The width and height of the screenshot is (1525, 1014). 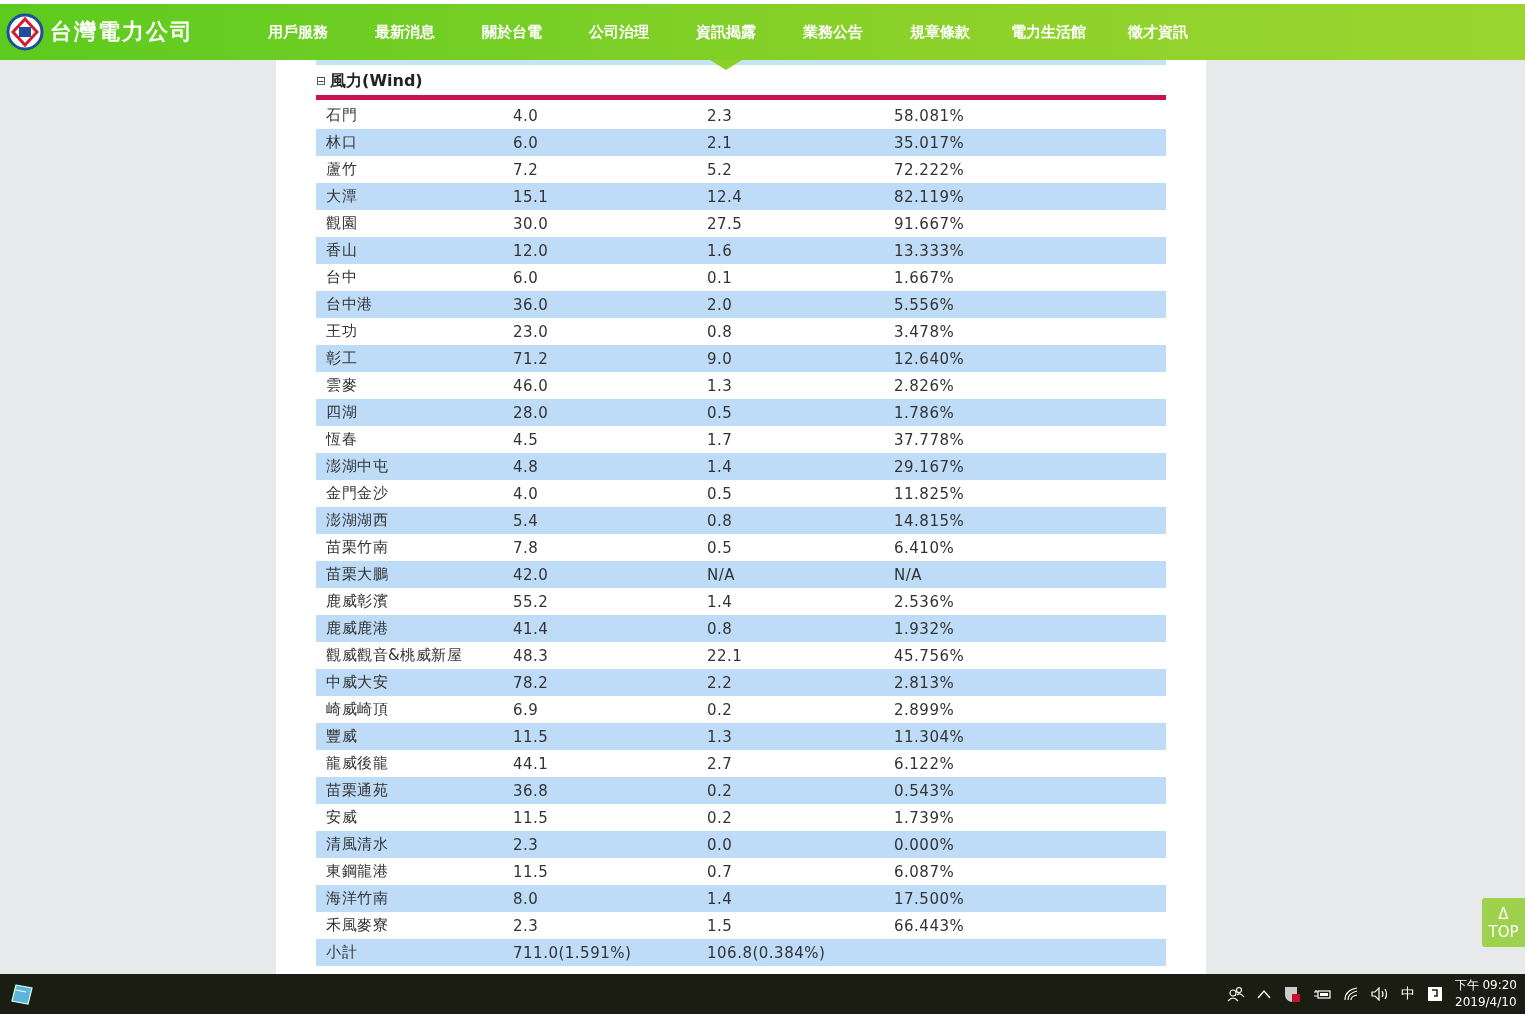 What do you see at coordinates (925, 547) in the screenshot?
I see `table-cell-text: 6.410%` at bounding box center [925, 547].